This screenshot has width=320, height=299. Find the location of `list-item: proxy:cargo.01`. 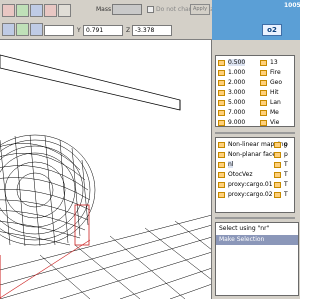

list-item: proxy:cargo.01 is located at coordinates (245, 185).